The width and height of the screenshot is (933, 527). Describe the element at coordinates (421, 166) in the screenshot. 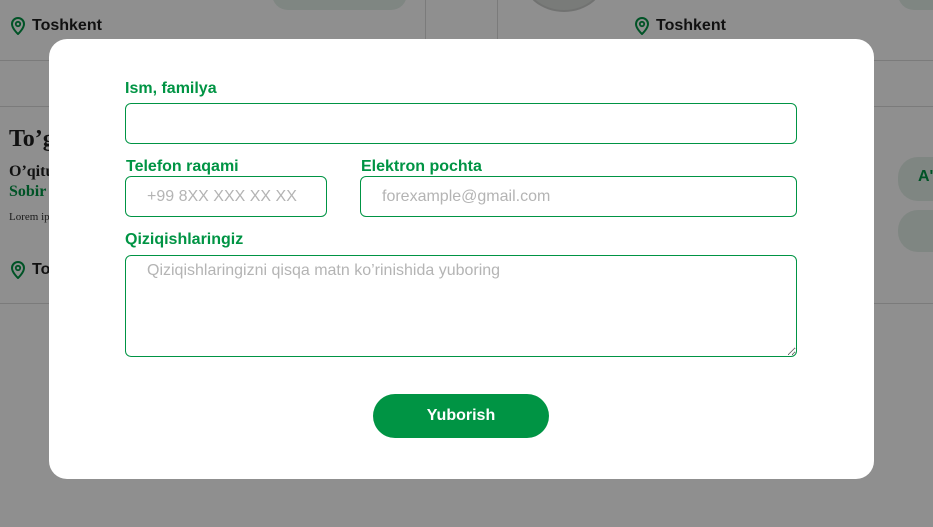

I see `email-label: Elektron pochta` at that location.